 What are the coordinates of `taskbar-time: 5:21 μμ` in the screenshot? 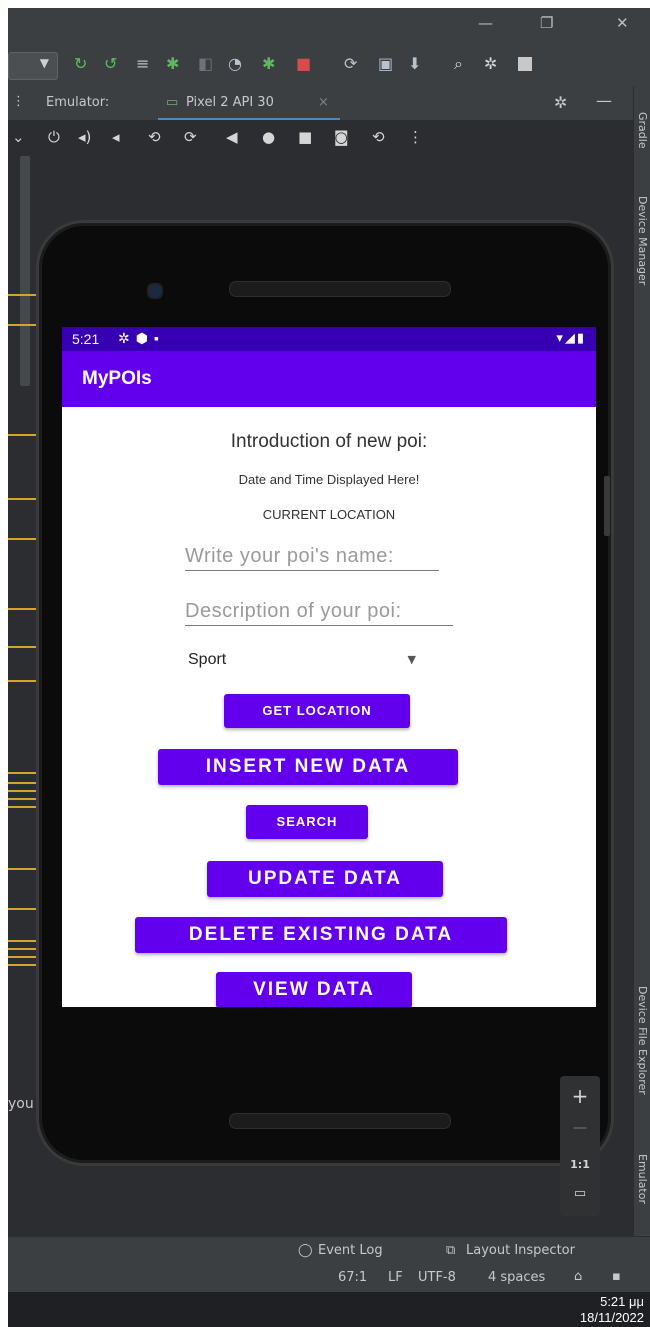 It's located at (622, 1301).